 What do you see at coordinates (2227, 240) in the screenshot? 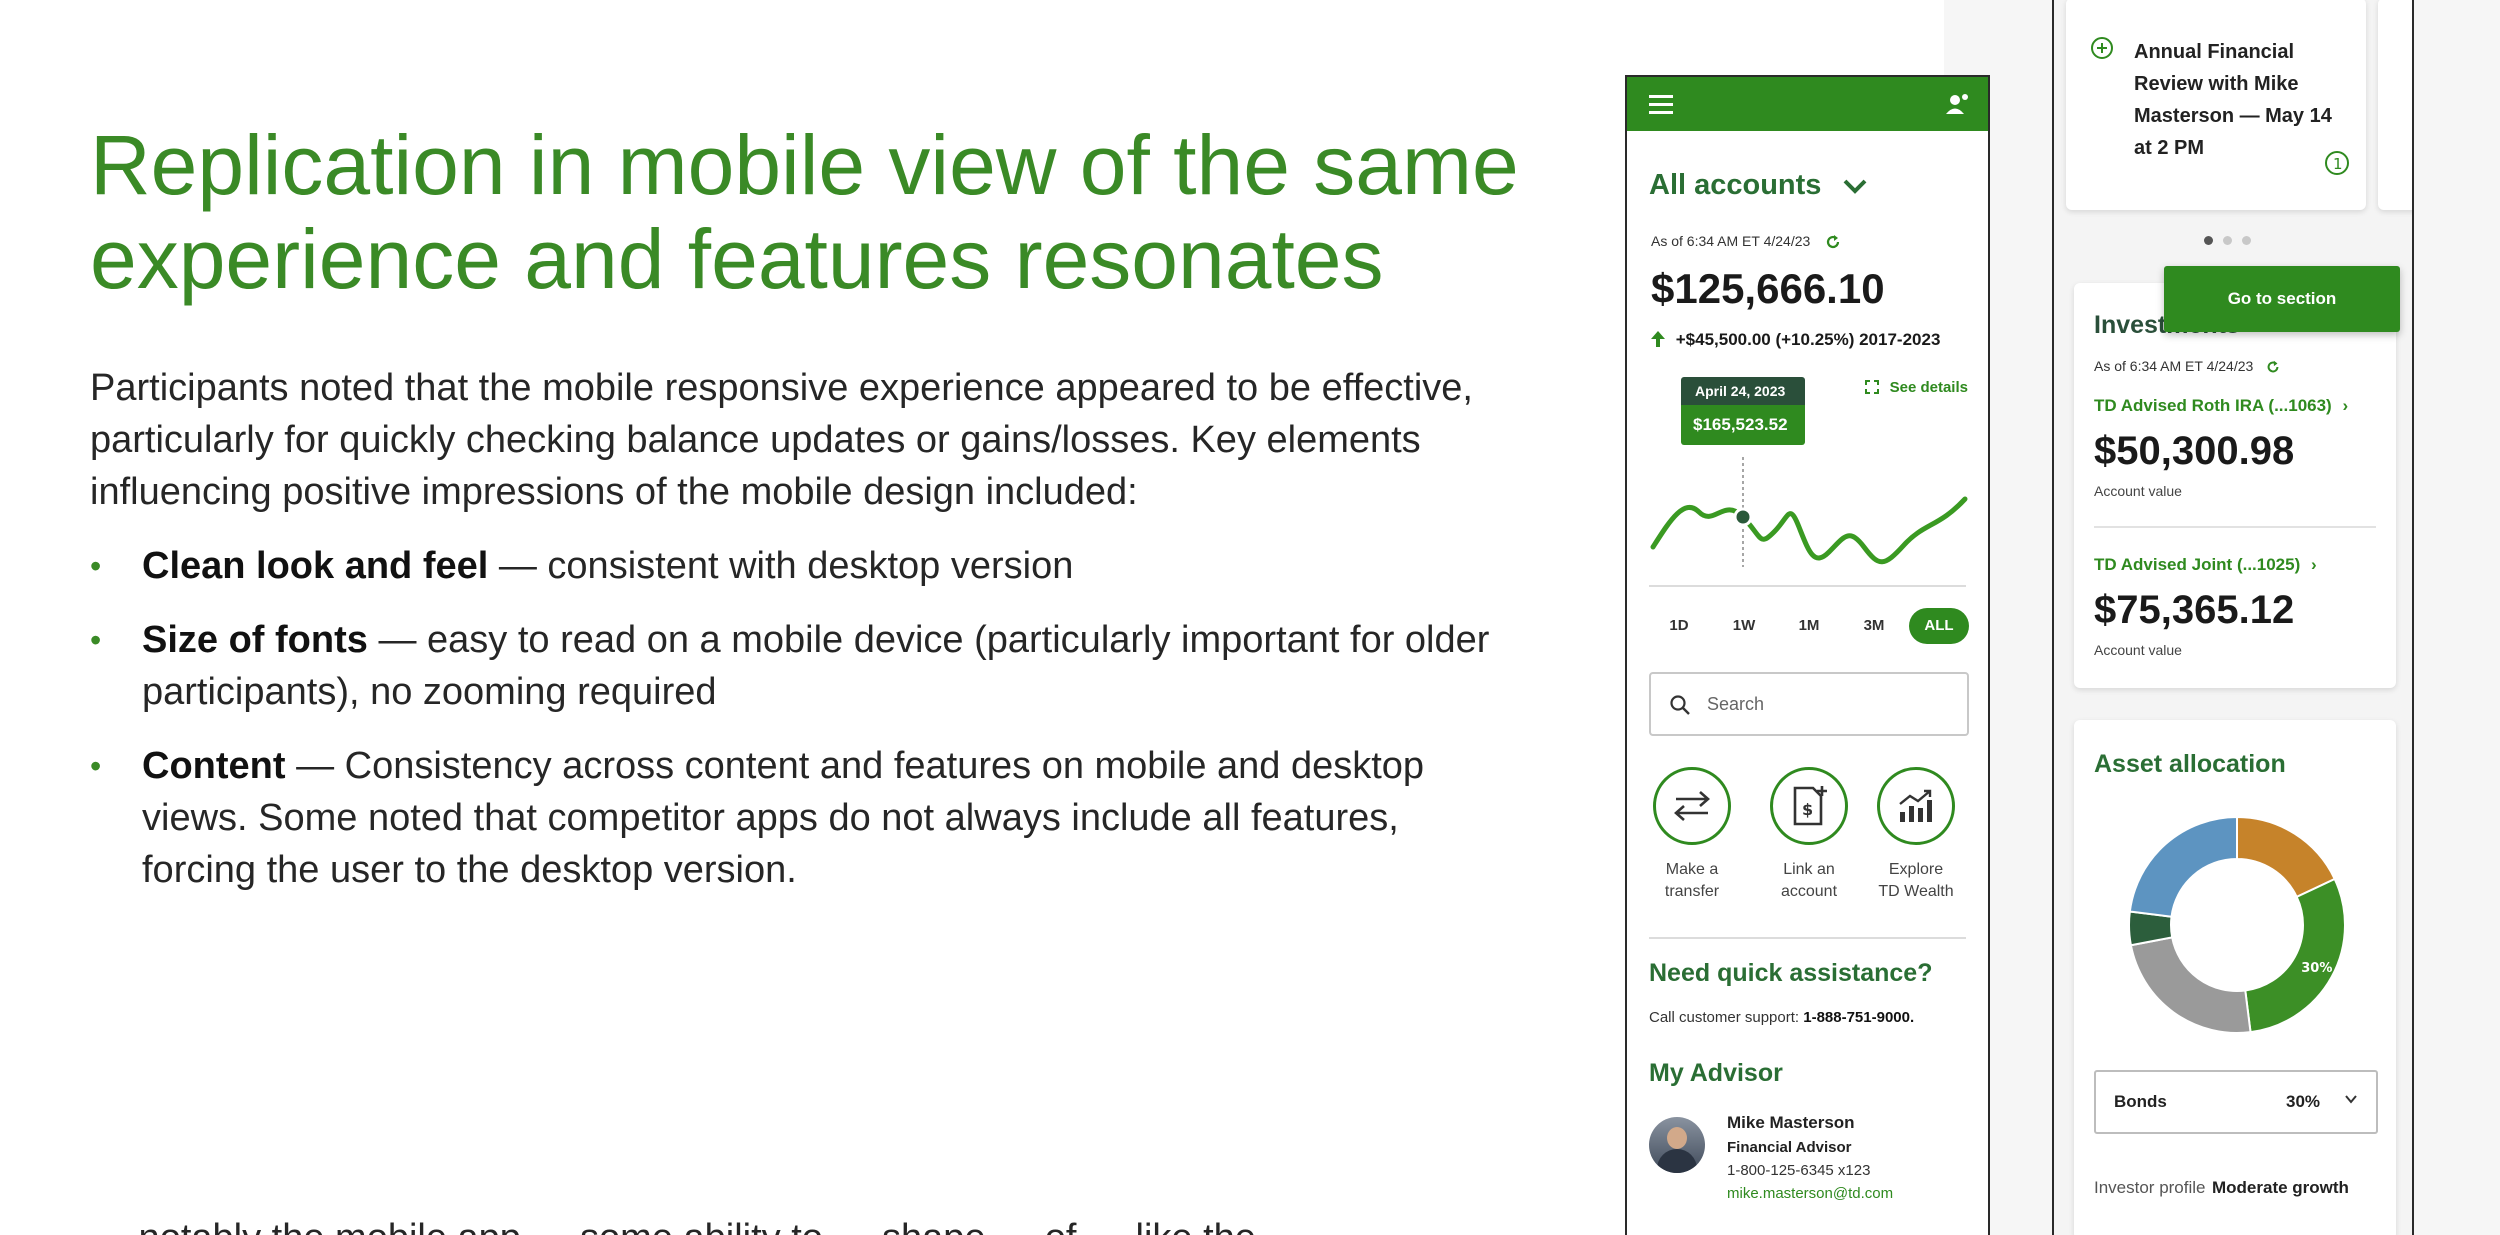
I see `carousel-dots` at bounding box center [2227, 240].